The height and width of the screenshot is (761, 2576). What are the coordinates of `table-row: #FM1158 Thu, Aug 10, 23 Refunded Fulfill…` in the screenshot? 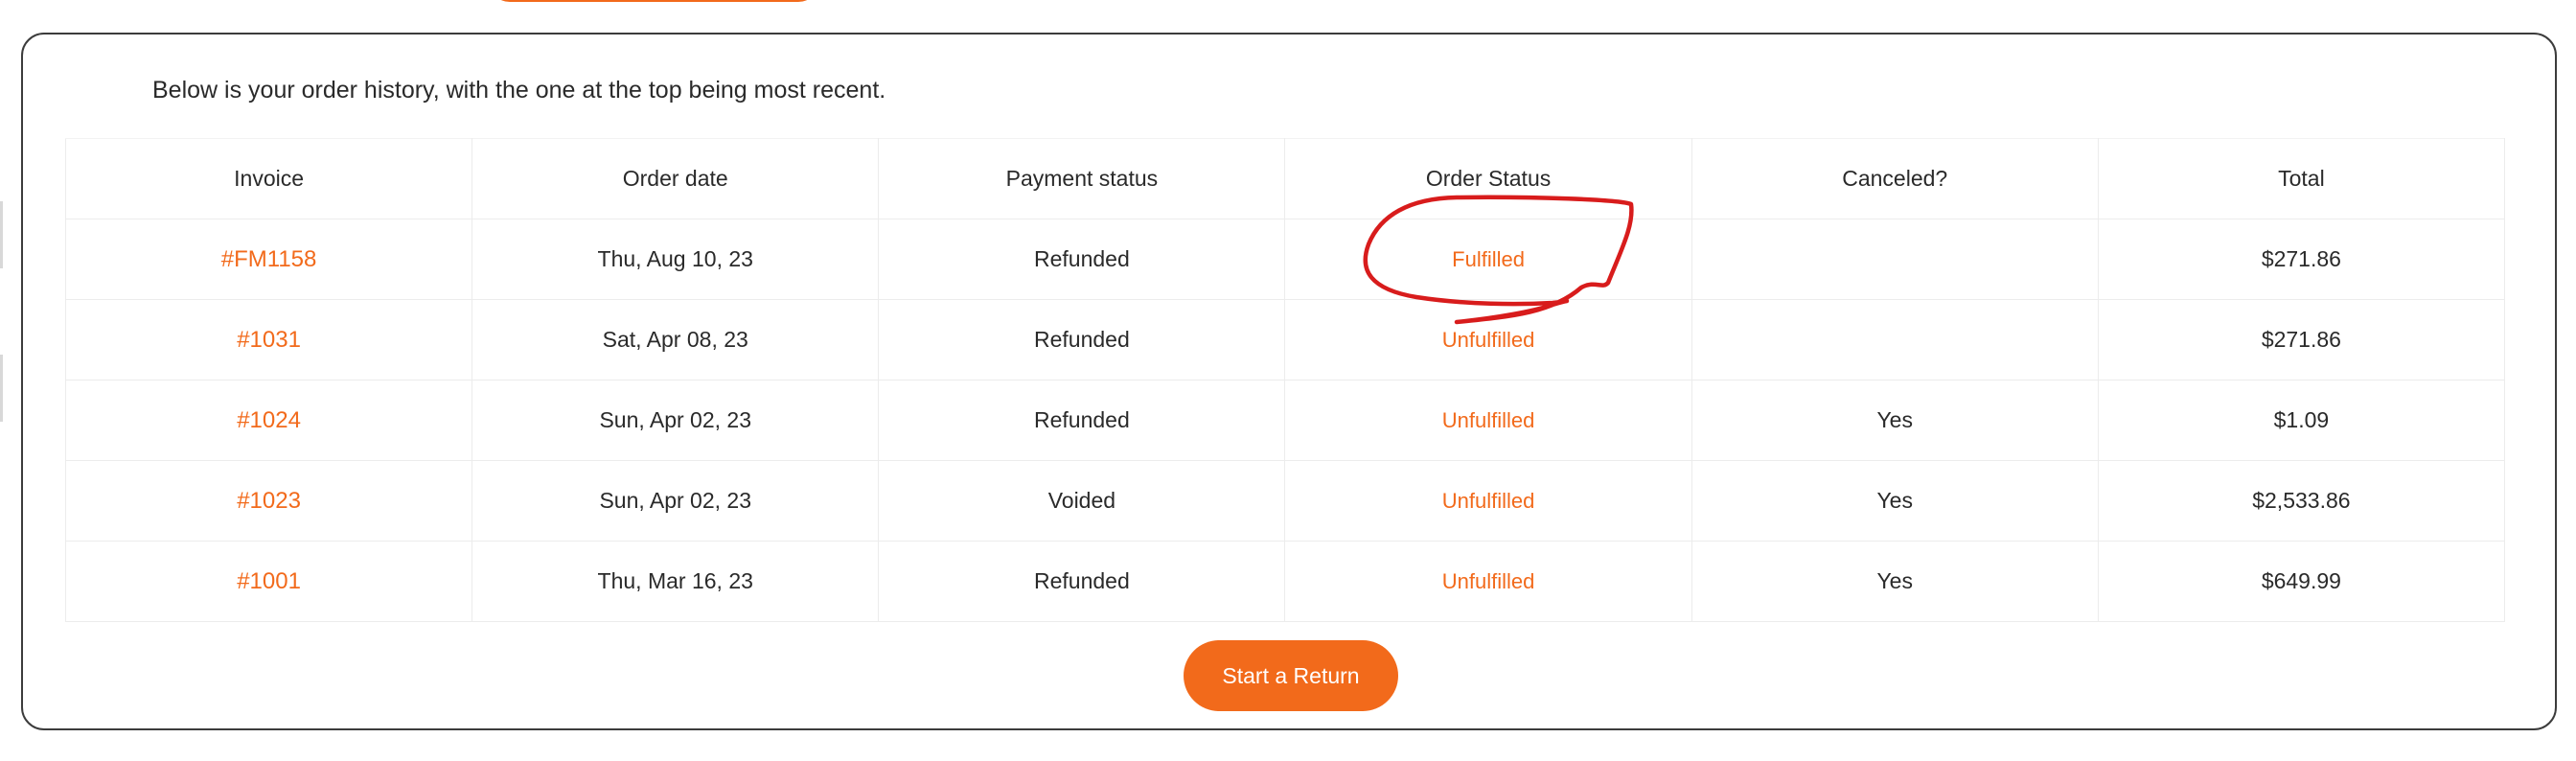 It's located at (1285, 259).